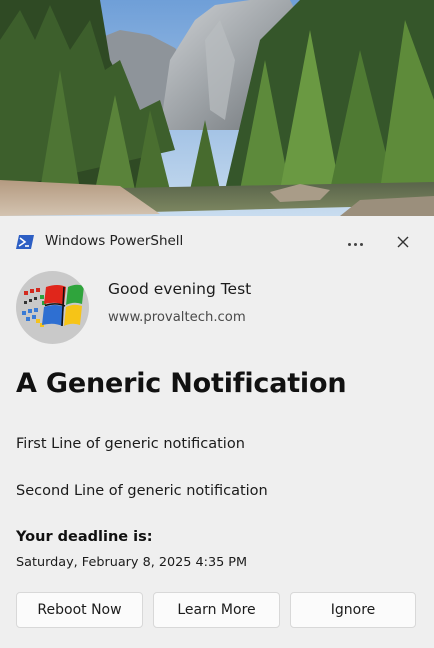 The height and width of the screenshot is (648, 434). I want to click on notification-line-2: Second Line of generic notification, so click(142, 491).